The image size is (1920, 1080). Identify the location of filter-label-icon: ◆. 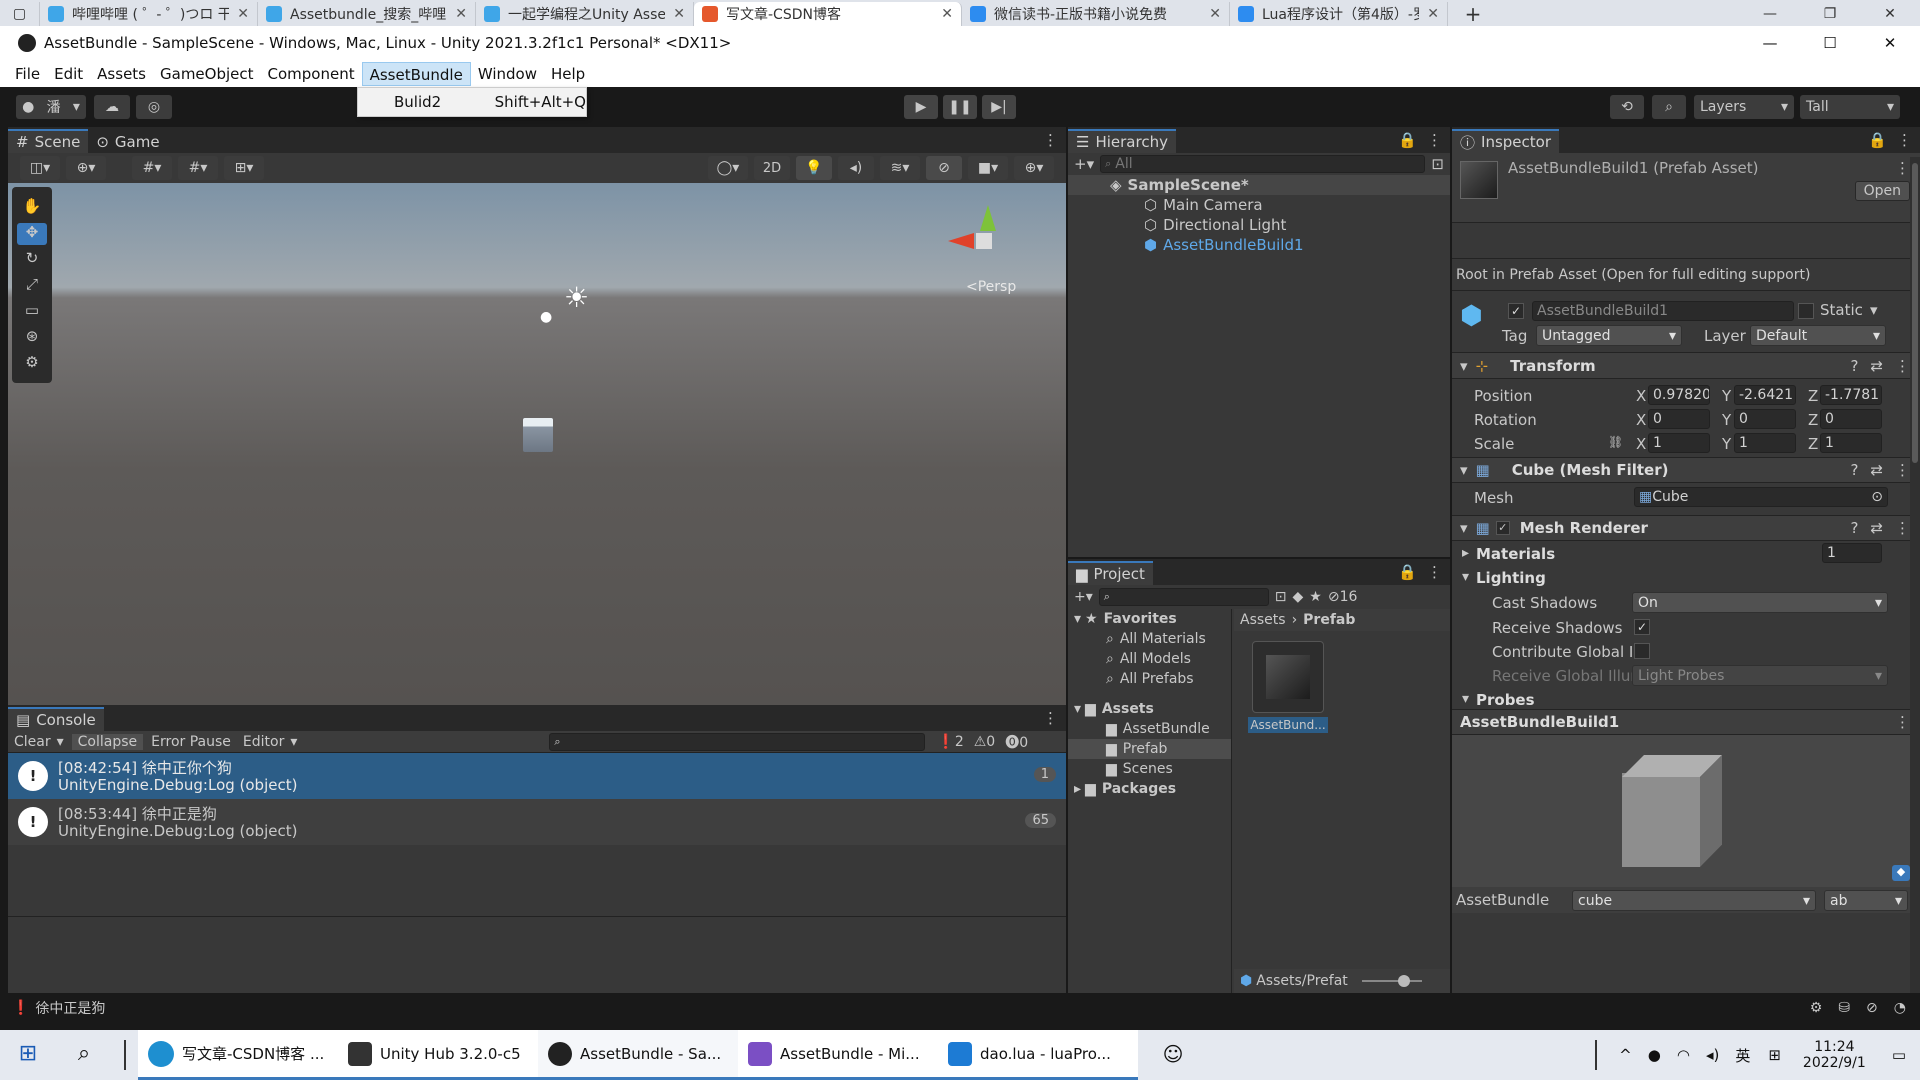
(1298, 597).